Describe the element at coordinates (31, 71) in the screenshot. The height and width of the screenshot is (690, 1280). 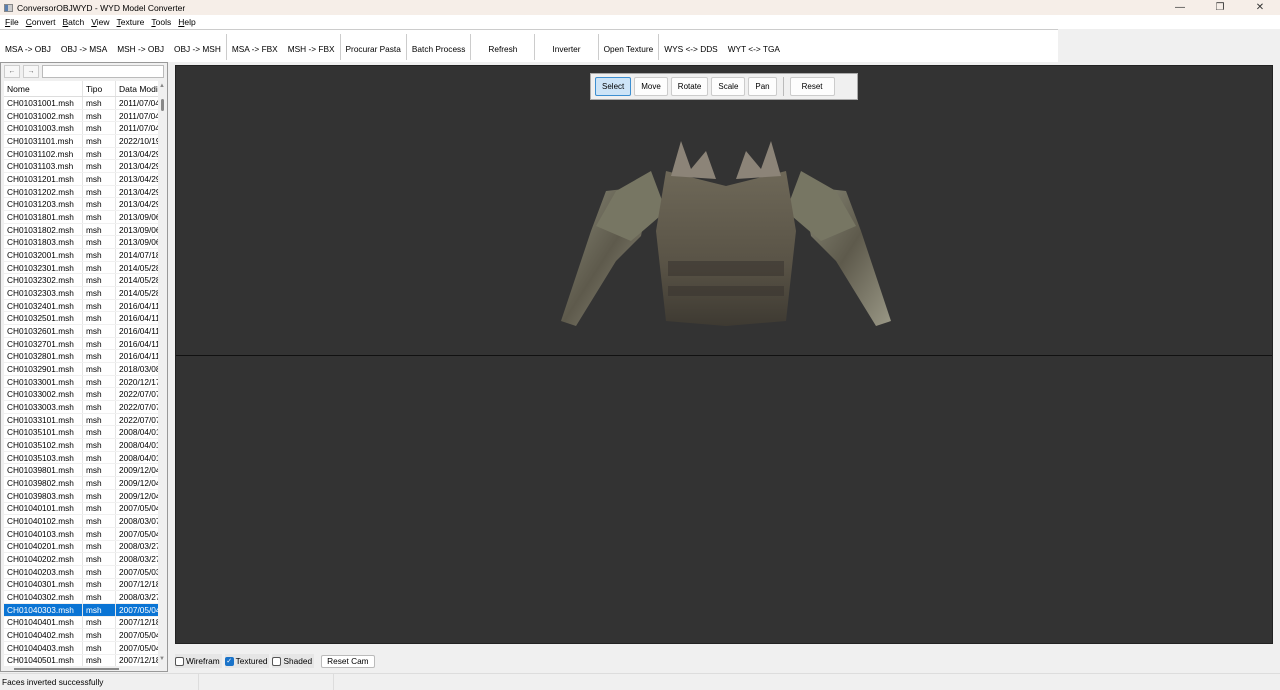
I see `forward-button: →` at that location.